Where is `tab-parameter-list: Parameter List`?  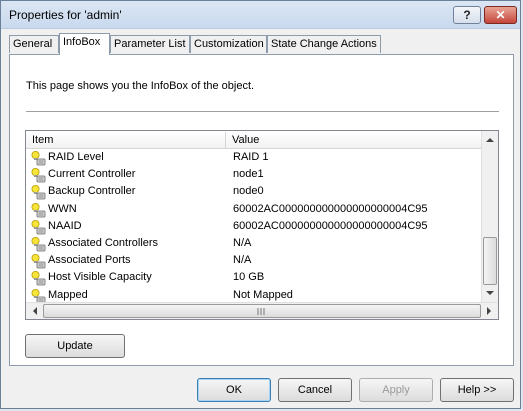 tab-parameter-list: Parameter List is located at coordinates (150, 44).